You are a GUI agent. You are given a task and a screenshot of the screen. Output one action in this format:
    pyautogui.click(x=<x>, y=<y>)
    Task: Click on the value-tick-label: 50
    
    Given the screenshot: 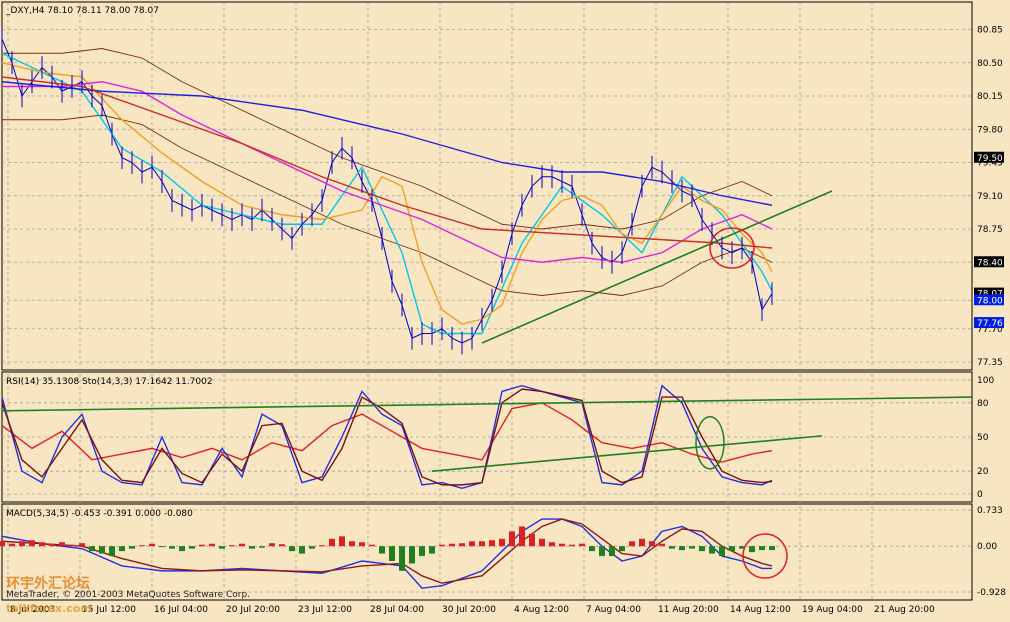 What is the action you would take?
    pyautogui.click(x=983, y=438)
    